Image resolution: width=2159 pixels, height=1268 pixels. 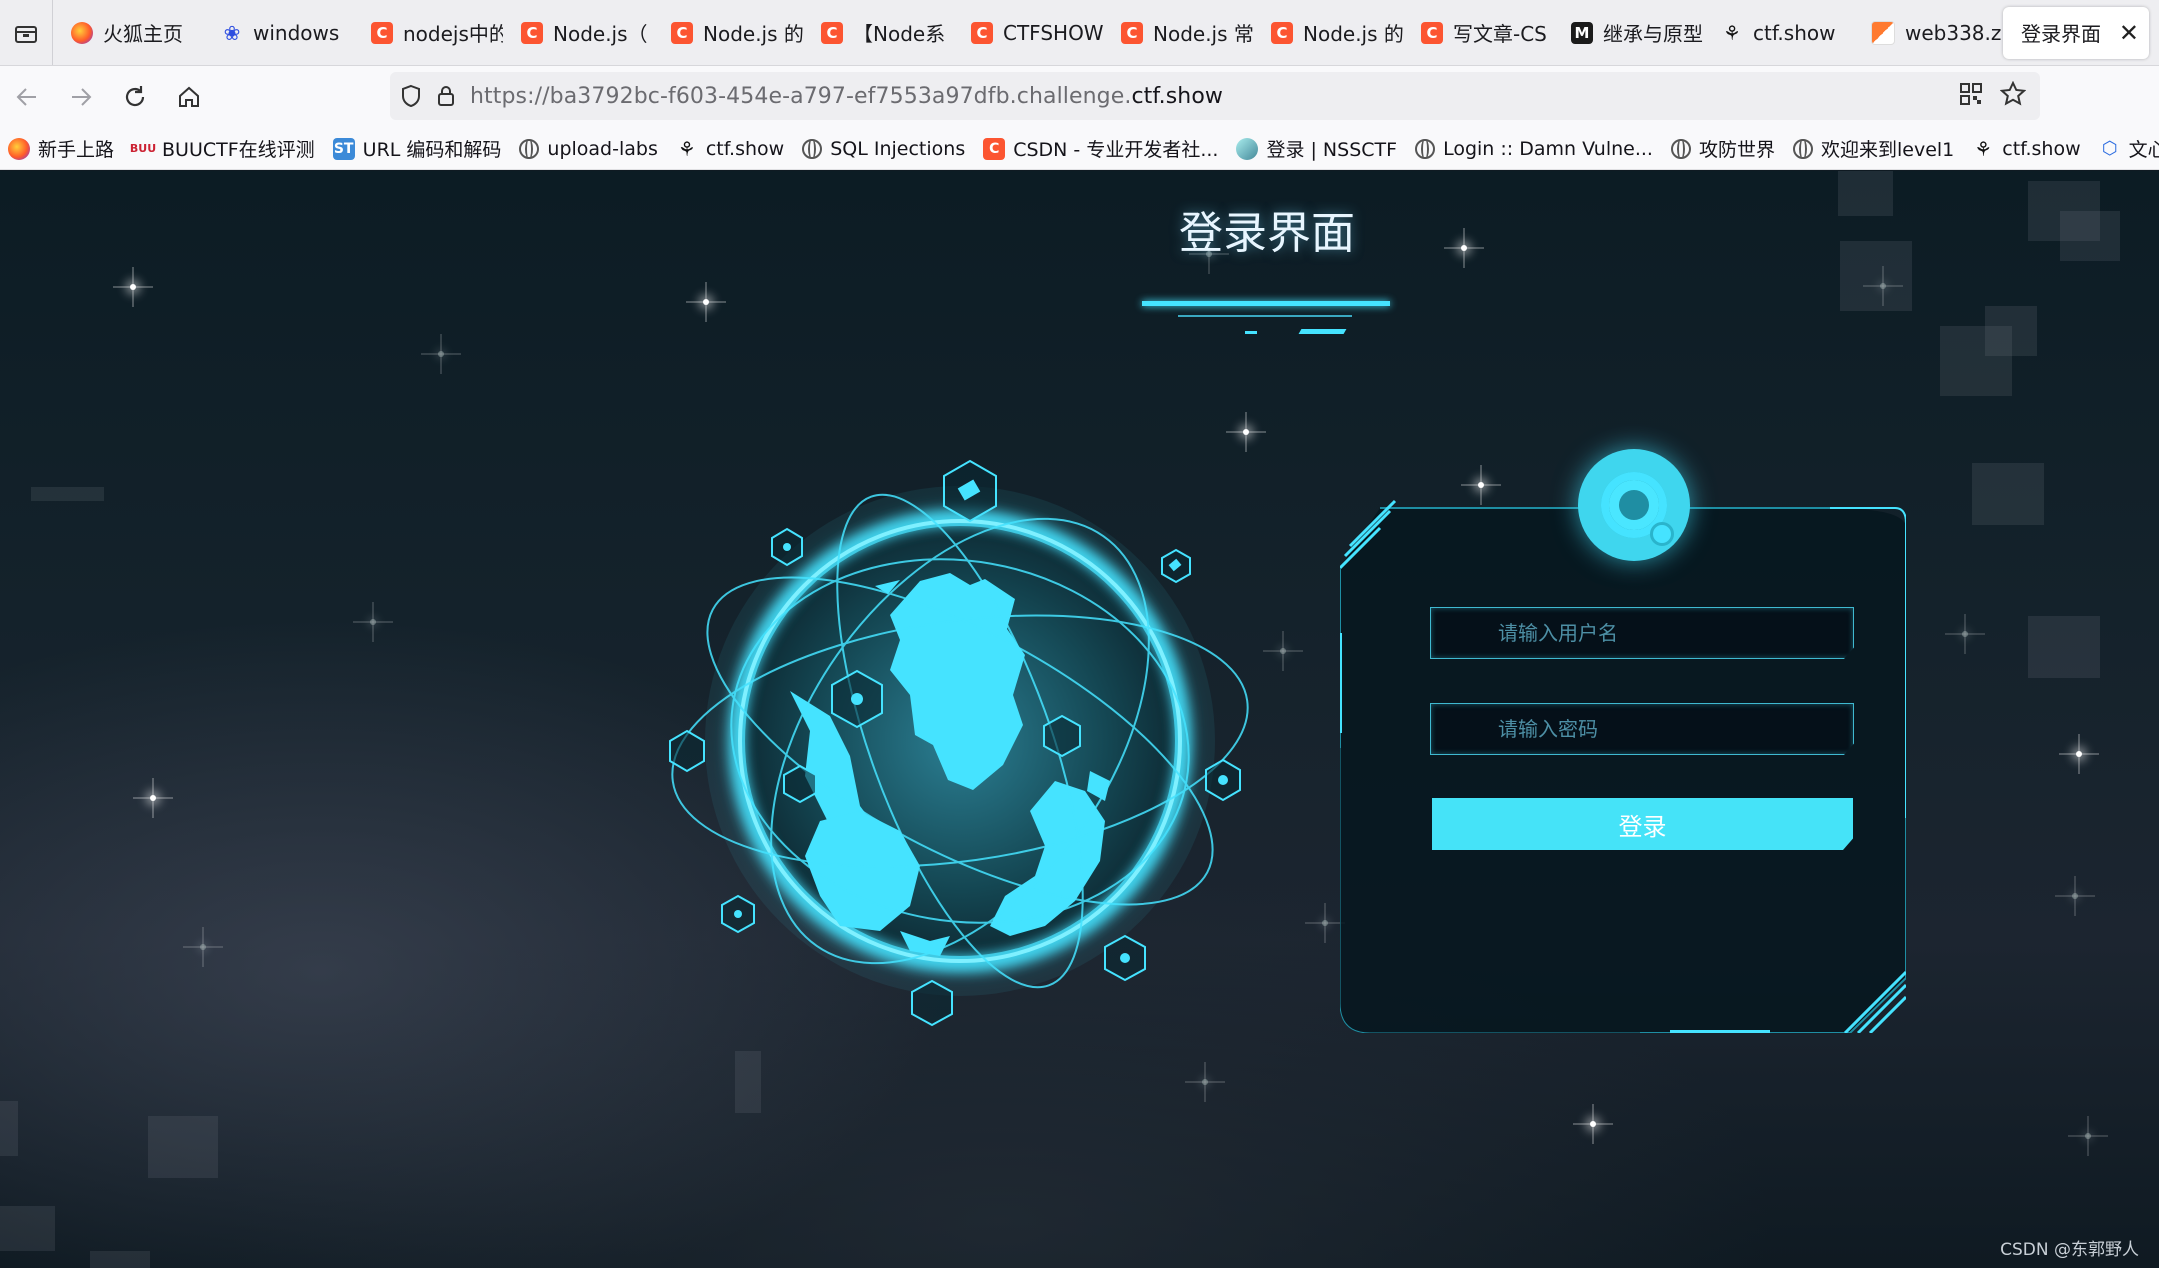 I want to click on back-button, so click(x=27, y=97).